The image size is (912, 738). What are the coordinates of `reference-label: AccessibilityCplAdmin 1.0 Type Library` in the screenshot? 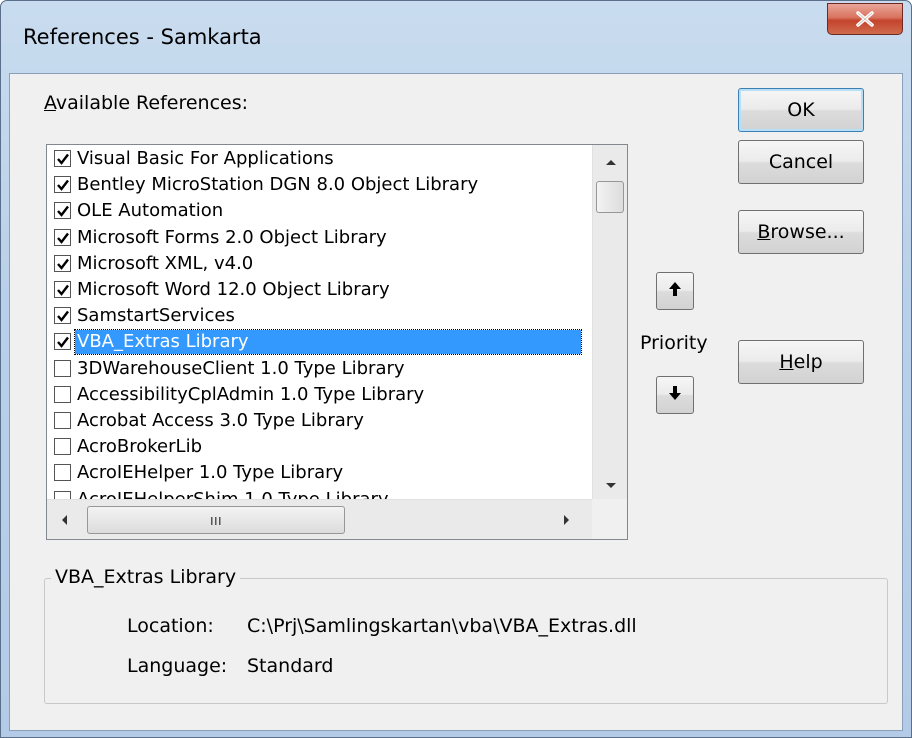 It's located at (251, 394).